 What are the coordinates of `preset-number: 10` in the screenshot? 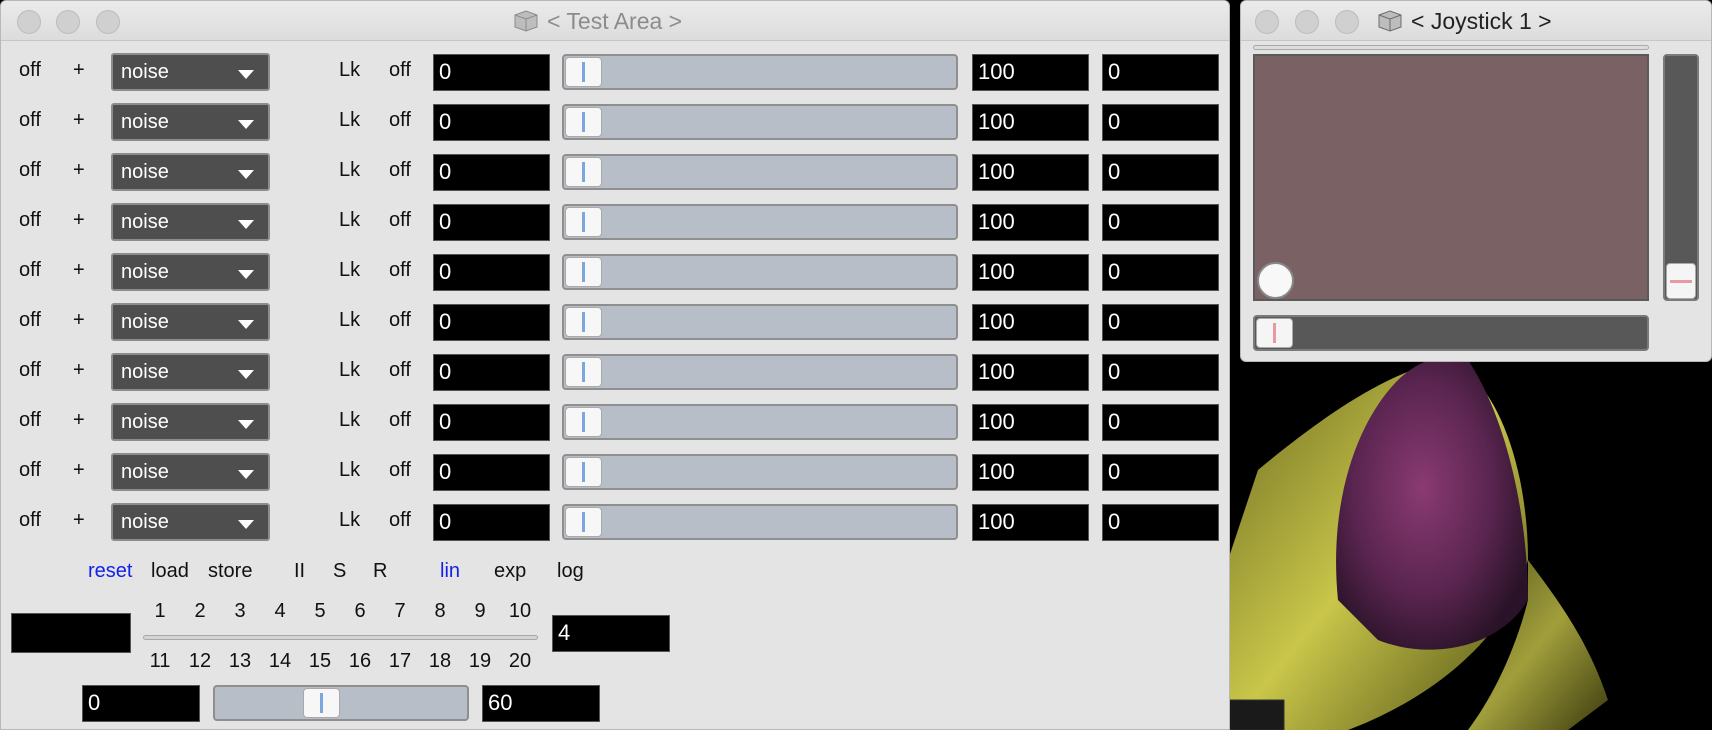 It's located at (520, 611).